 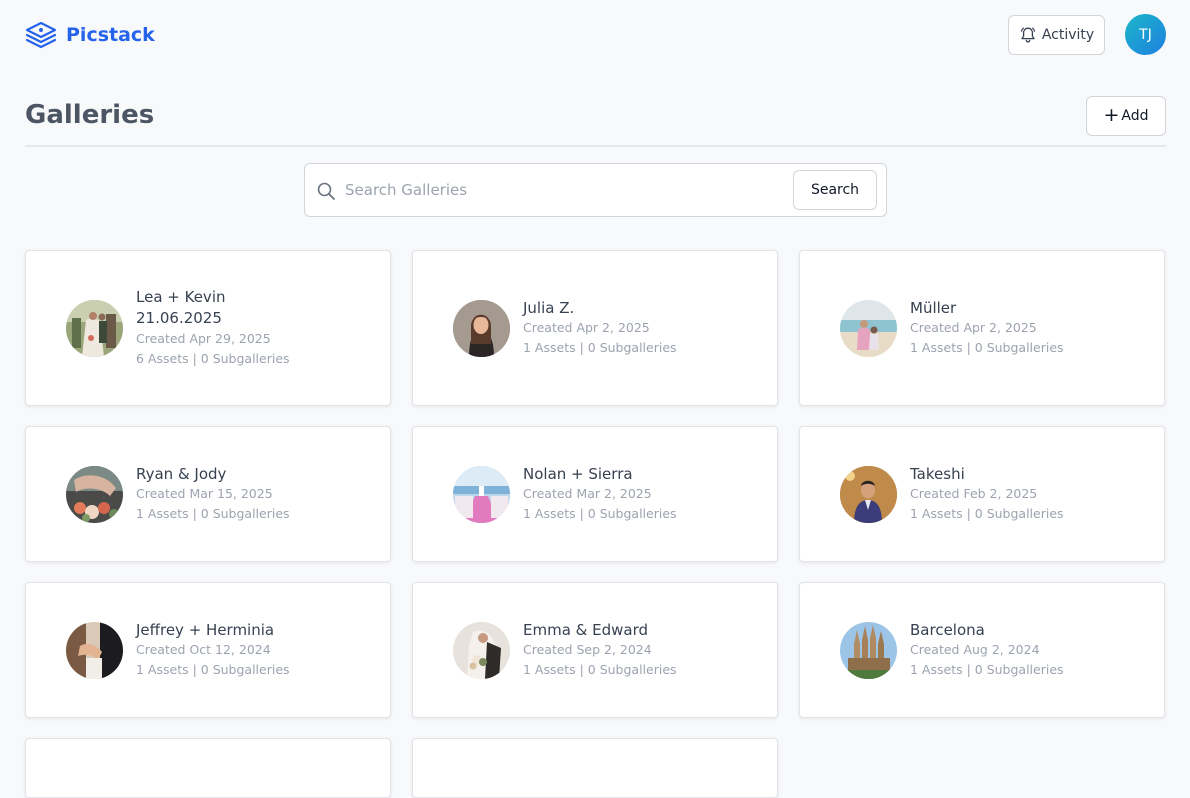 What do you see at coordinates (1135, 116) in the screenshot?
I see `add-label: Add` at bounding box center [1135, 116].